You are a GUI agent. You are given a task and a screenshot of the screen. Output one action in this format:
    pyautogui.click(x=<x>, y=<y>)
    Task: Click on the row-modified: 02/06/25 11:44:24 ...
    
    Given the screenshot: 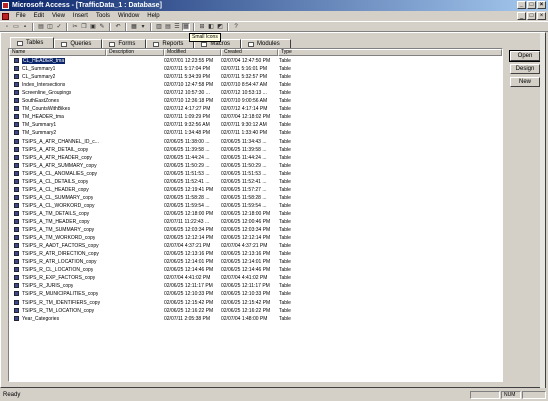 What is the action you would take?
    pyautogui.click(x=187, y=157)
    